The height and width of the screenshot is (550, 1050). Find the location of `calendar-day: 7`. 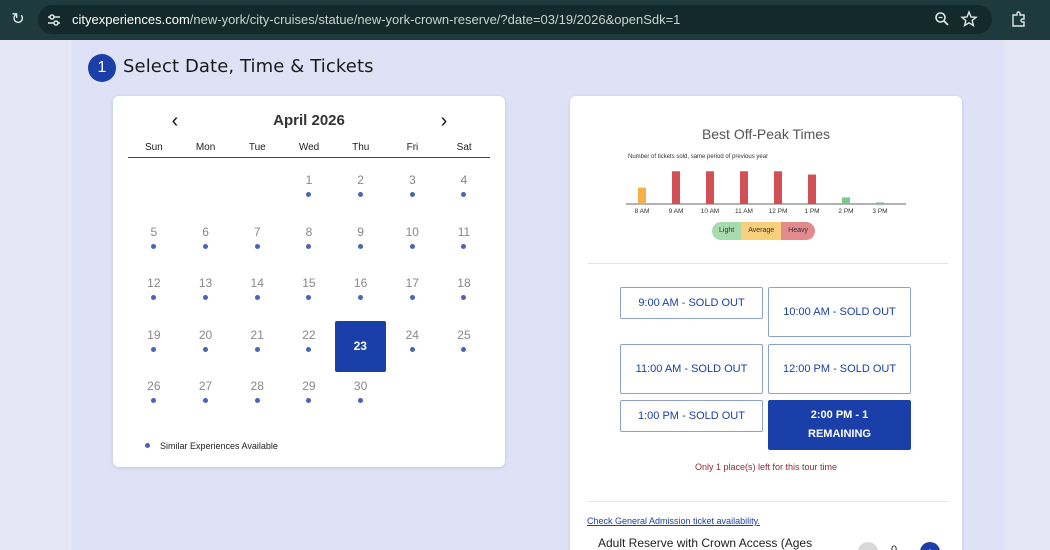

calendar-day: 7 is located at coordinates (257, 243).